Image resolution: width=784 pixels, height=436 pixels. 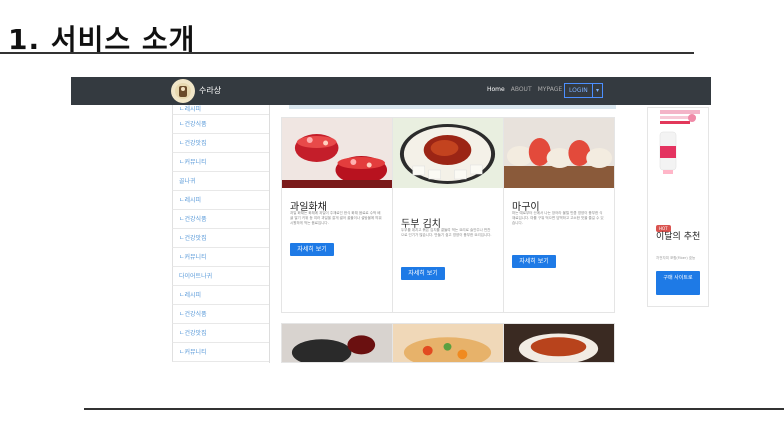 I want to click on brand-name: 수라상, so click(x=210, y=90).